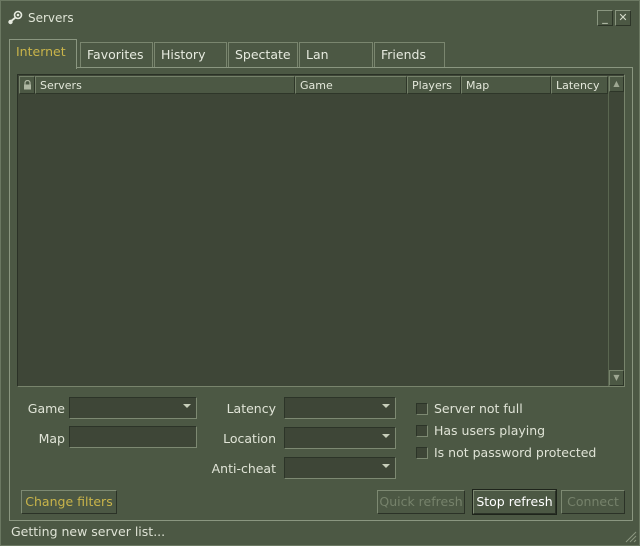 The image size is (640, 546). Describe the element at coordinates (43, 54) in the screenshot. I see `tab-internet: Internet` at that location.